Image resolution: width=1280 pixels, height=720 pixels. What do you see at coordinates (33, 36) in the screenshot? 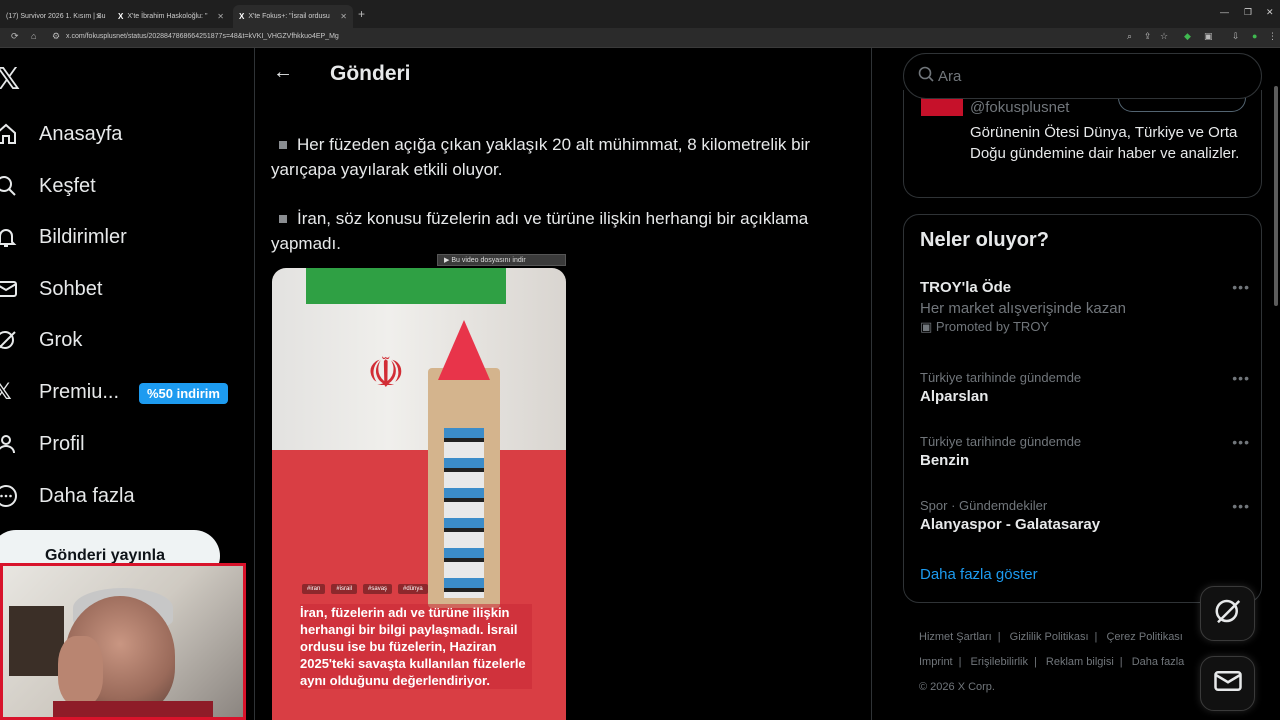
I see `home-button-icon: ⌂` at bounding box center [33, 36].